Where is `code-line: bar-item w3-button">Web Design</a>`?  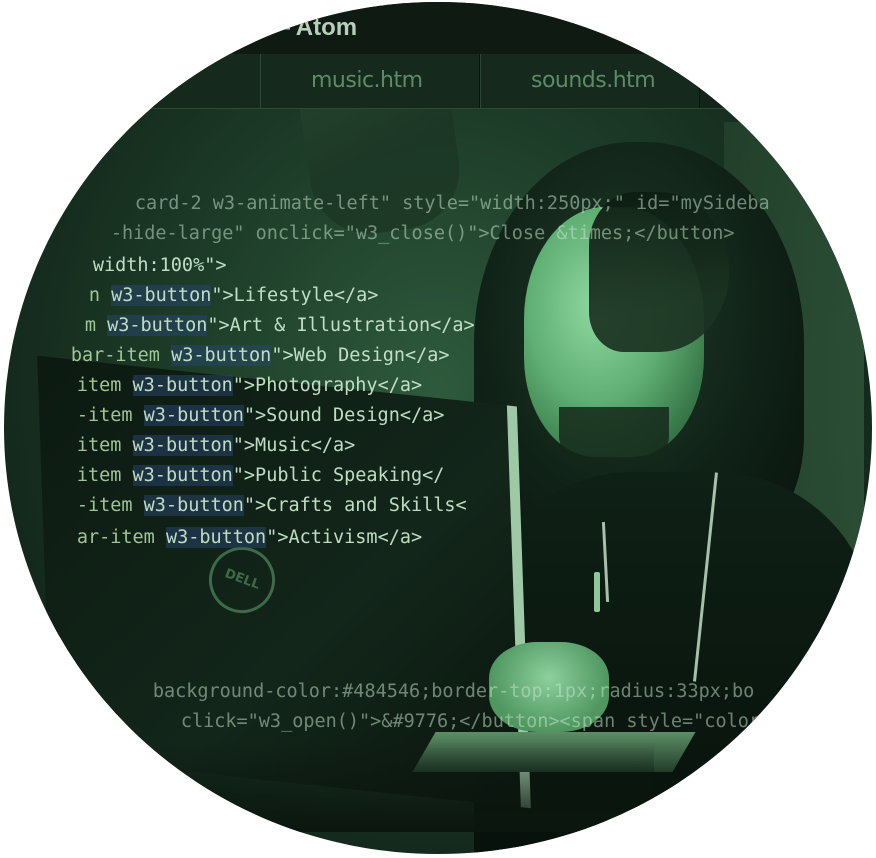 code-line: bar-item w3-button">Web Design</a> is located at coordinates (260, 355).